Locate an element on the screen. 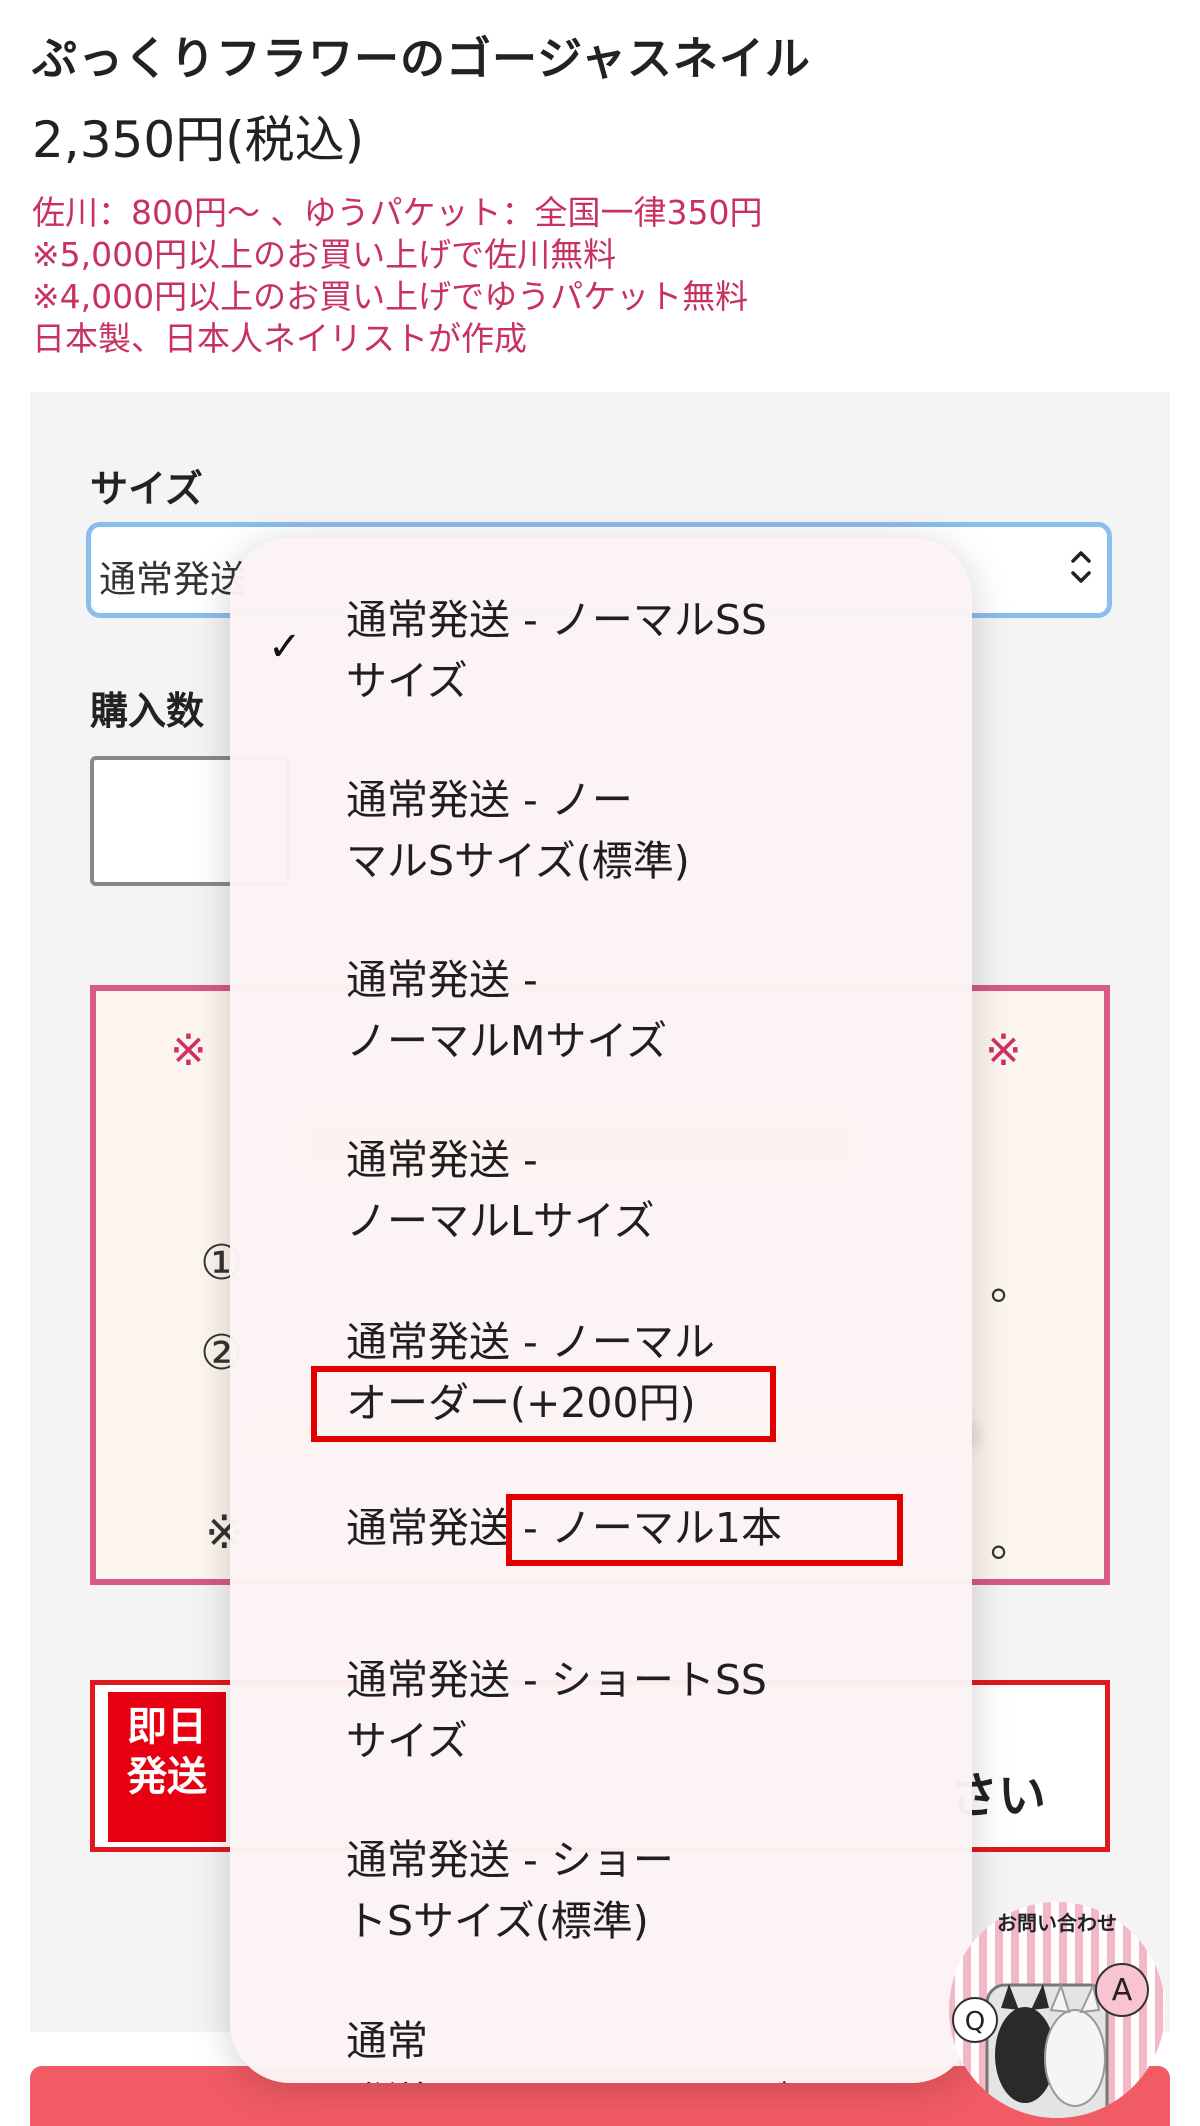 The image size is (1200, 2126). badge-line: 即日 is located at coordinates (167, 1727).